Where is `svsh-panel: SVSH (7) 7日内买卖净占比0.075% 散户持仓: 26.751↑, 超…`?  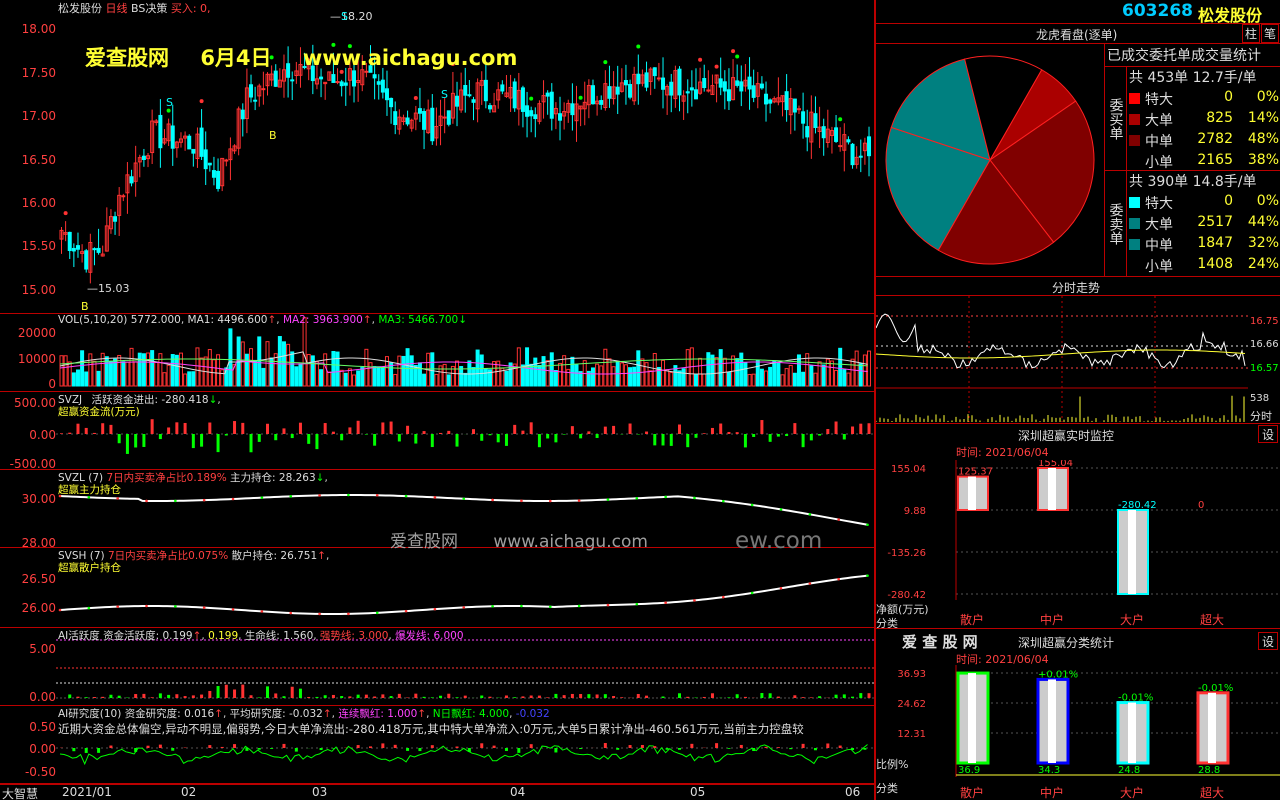
svsh-panel: SVSH (7) 7日内买卖净占比0.075% 散户持仓: 26.751↑, 超… is located at coordinates (437, 588).